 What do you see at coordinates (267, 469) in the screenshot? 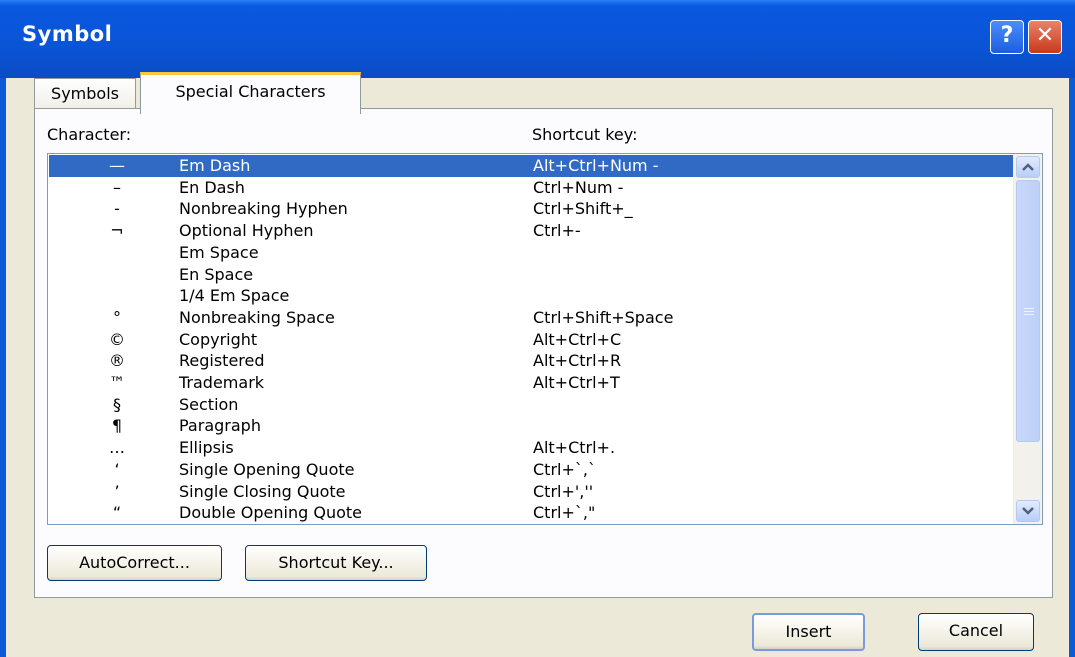
I see `character-name: Single Opening Quote` at bounding box center [267, 469].